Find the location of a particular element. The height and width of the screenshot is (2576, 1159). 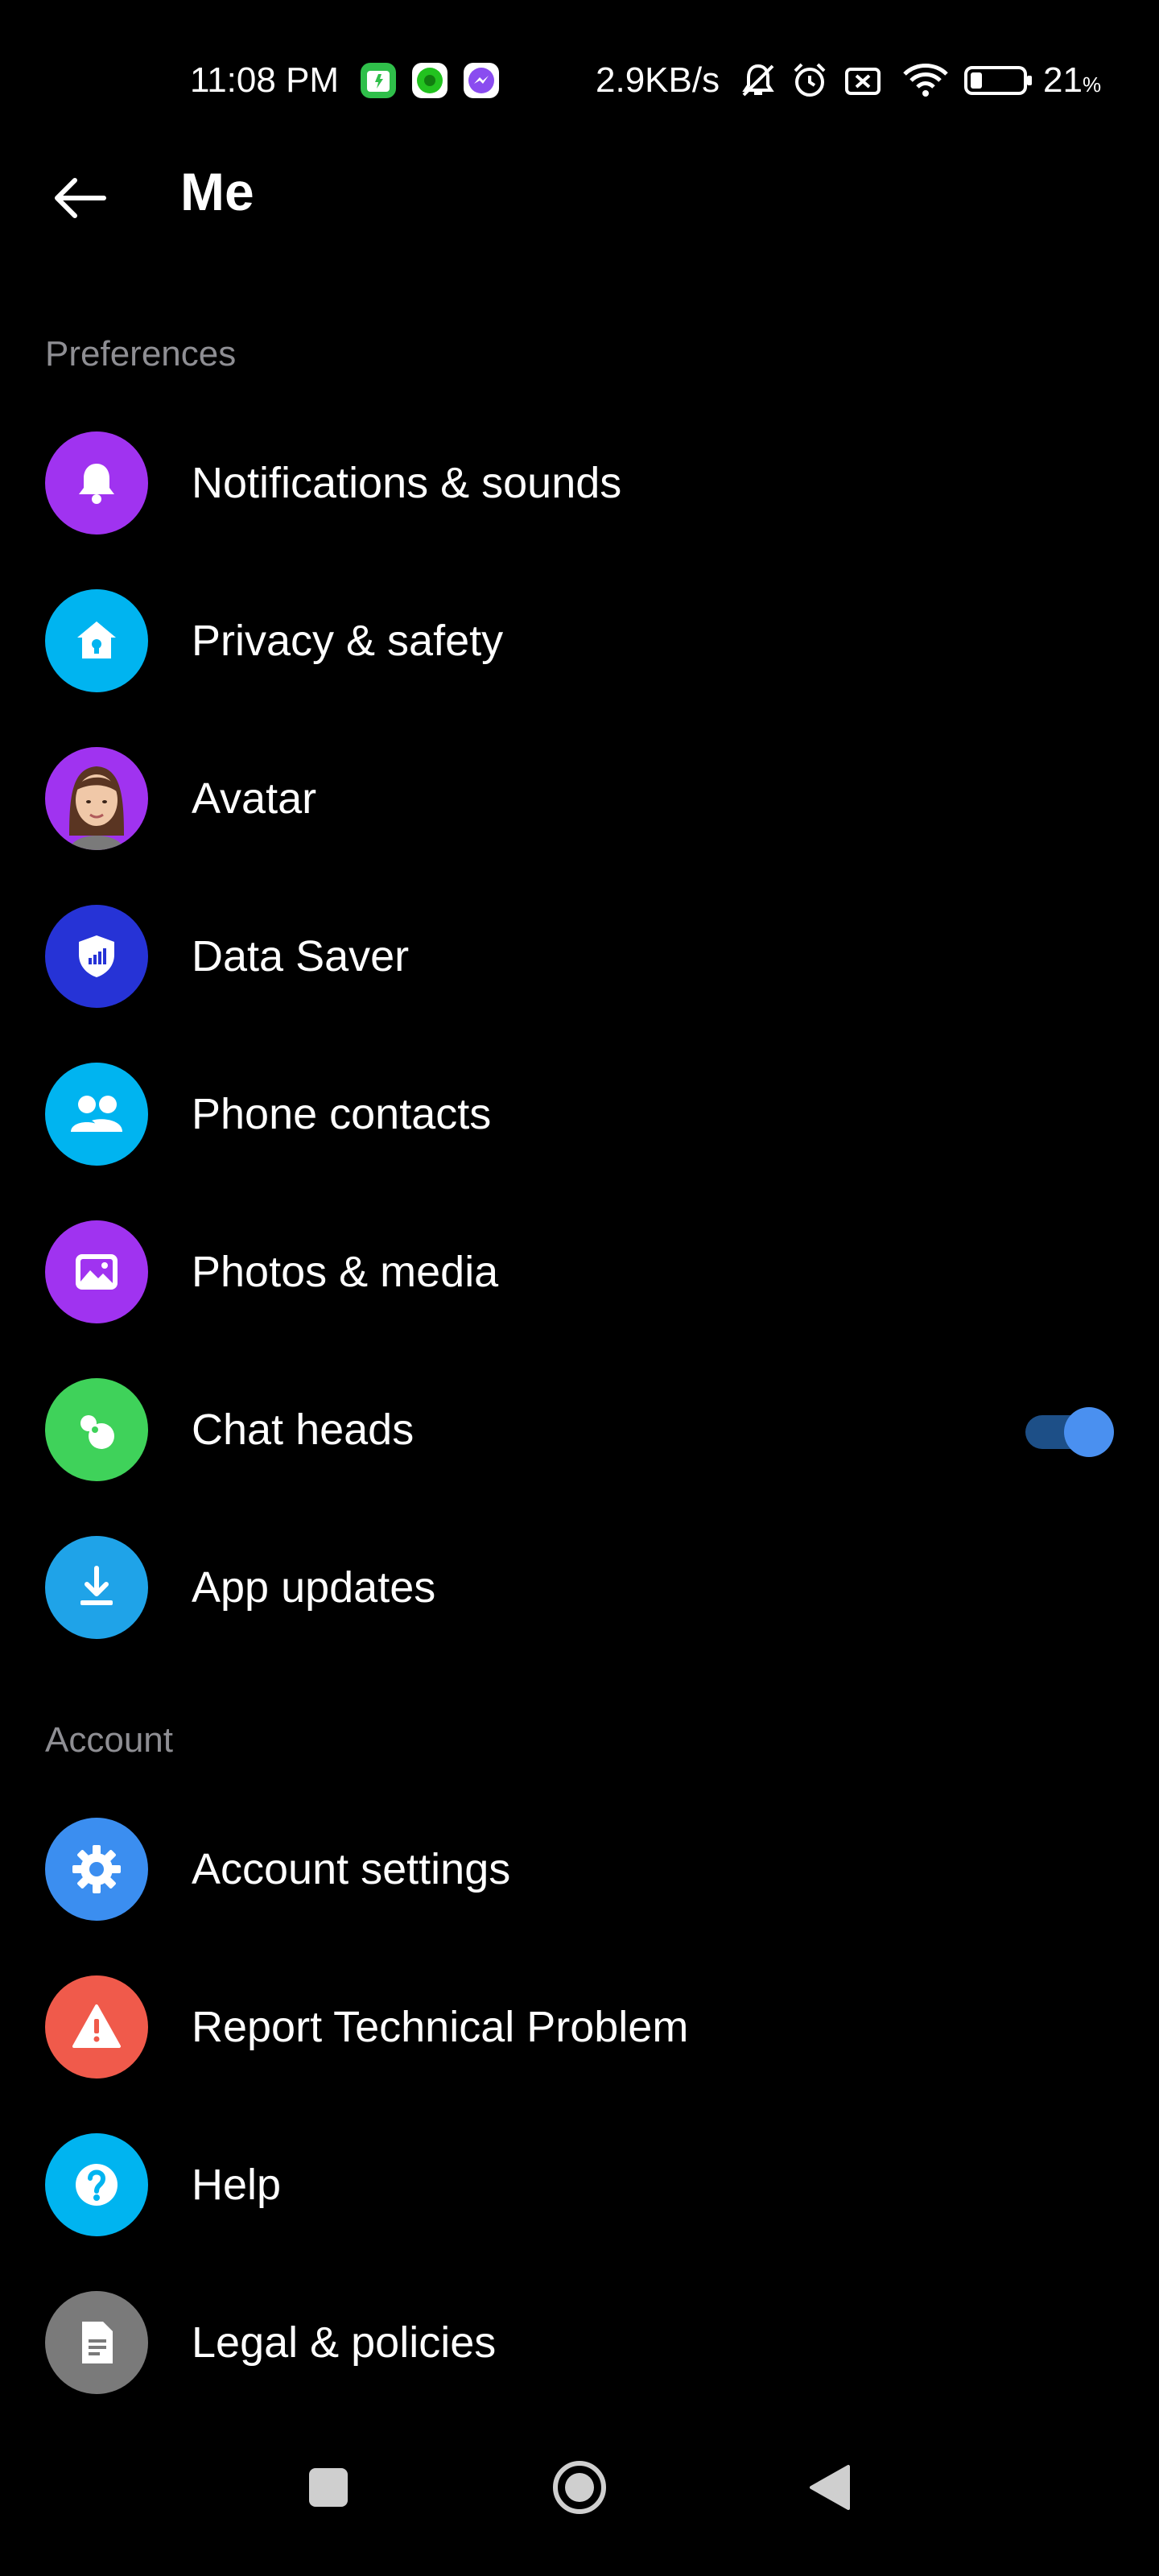

setting-help: Help is located at coordinates (579, 2184).